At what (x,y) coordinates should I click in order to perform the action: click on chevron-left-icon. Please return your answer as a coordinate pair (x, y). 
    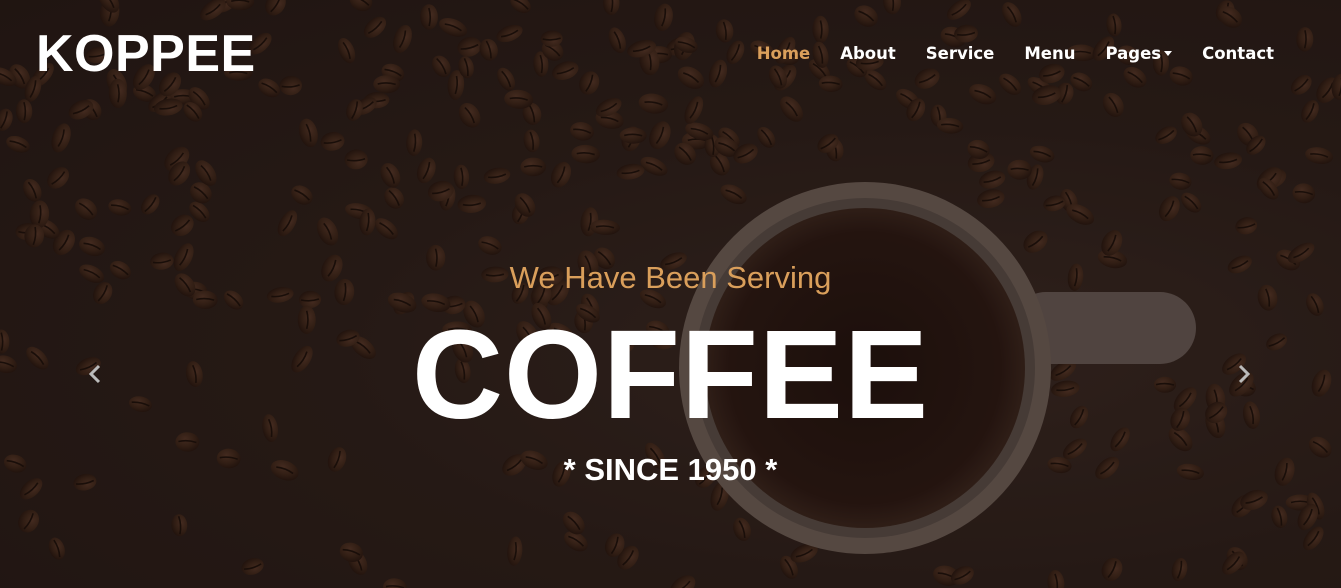
    Looking at the image, I should click on (94, 374).